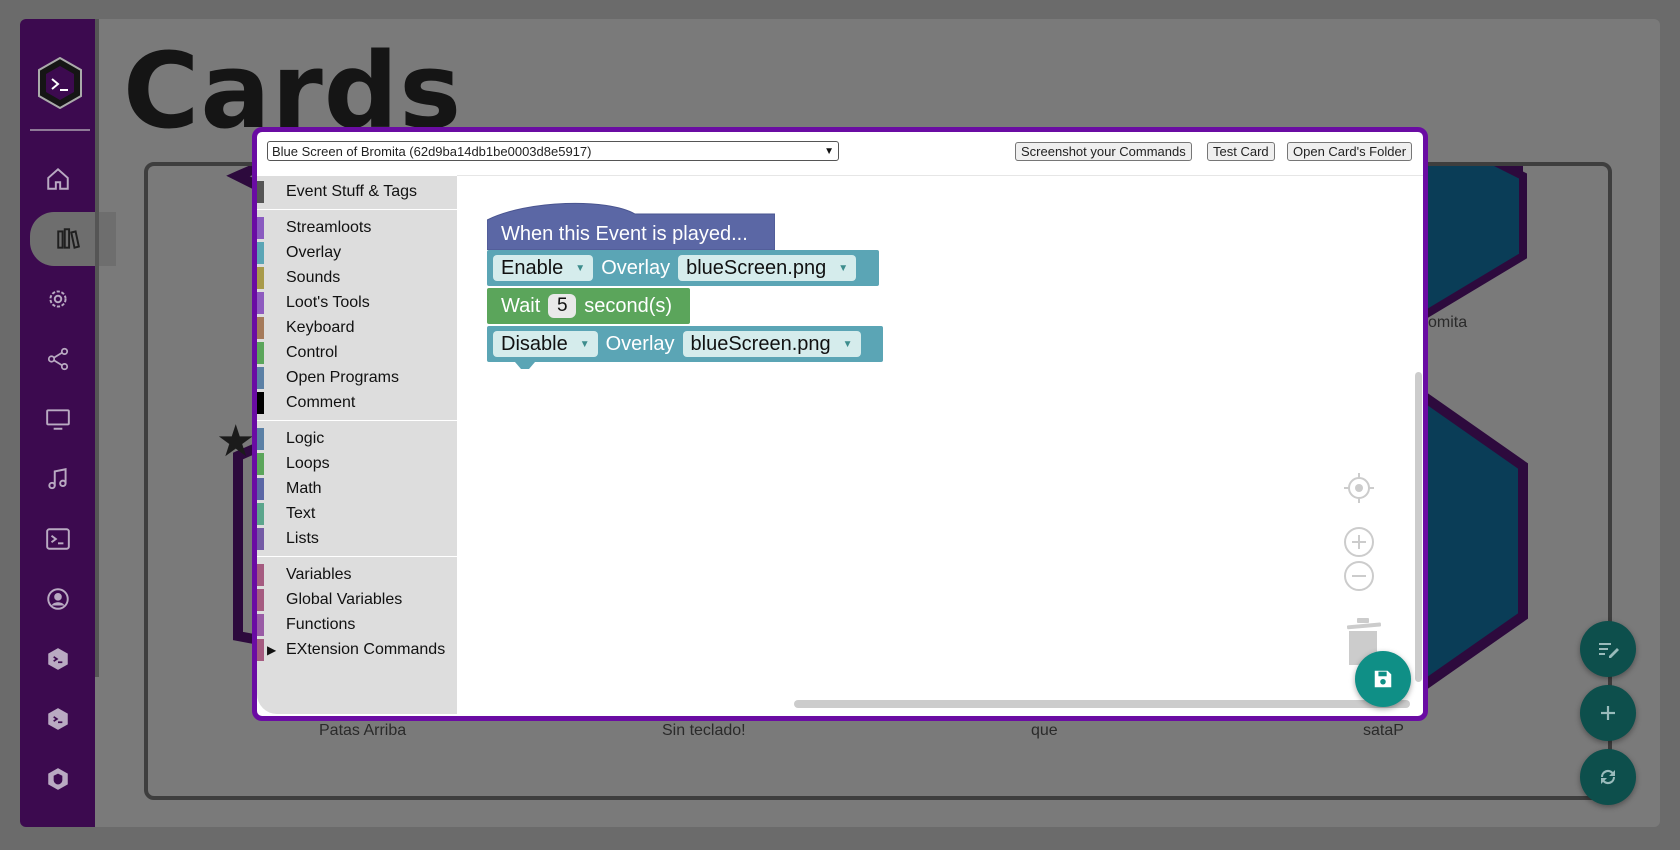 This screenshot has width=1680, height=850. What do you see at coordinates (532, 267) in the screenshot?
I see `action-value: Enable` at bounding box center [532, 267].